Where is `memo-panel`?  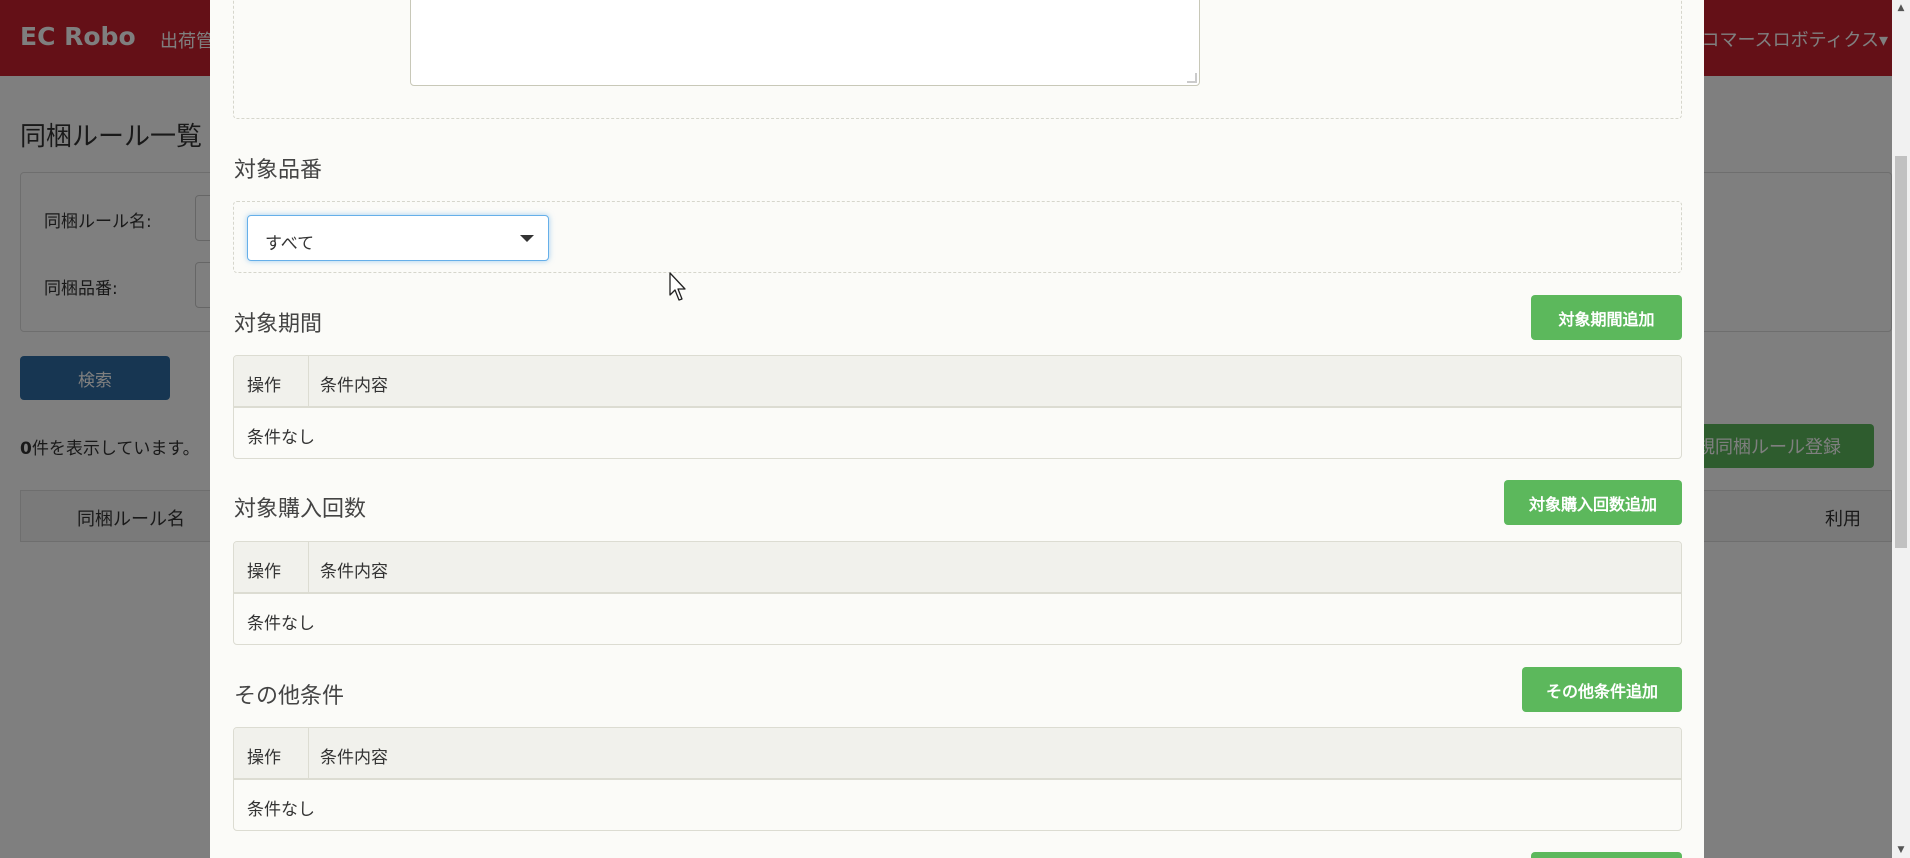
memo-panel is located at coordinates (957, 59).